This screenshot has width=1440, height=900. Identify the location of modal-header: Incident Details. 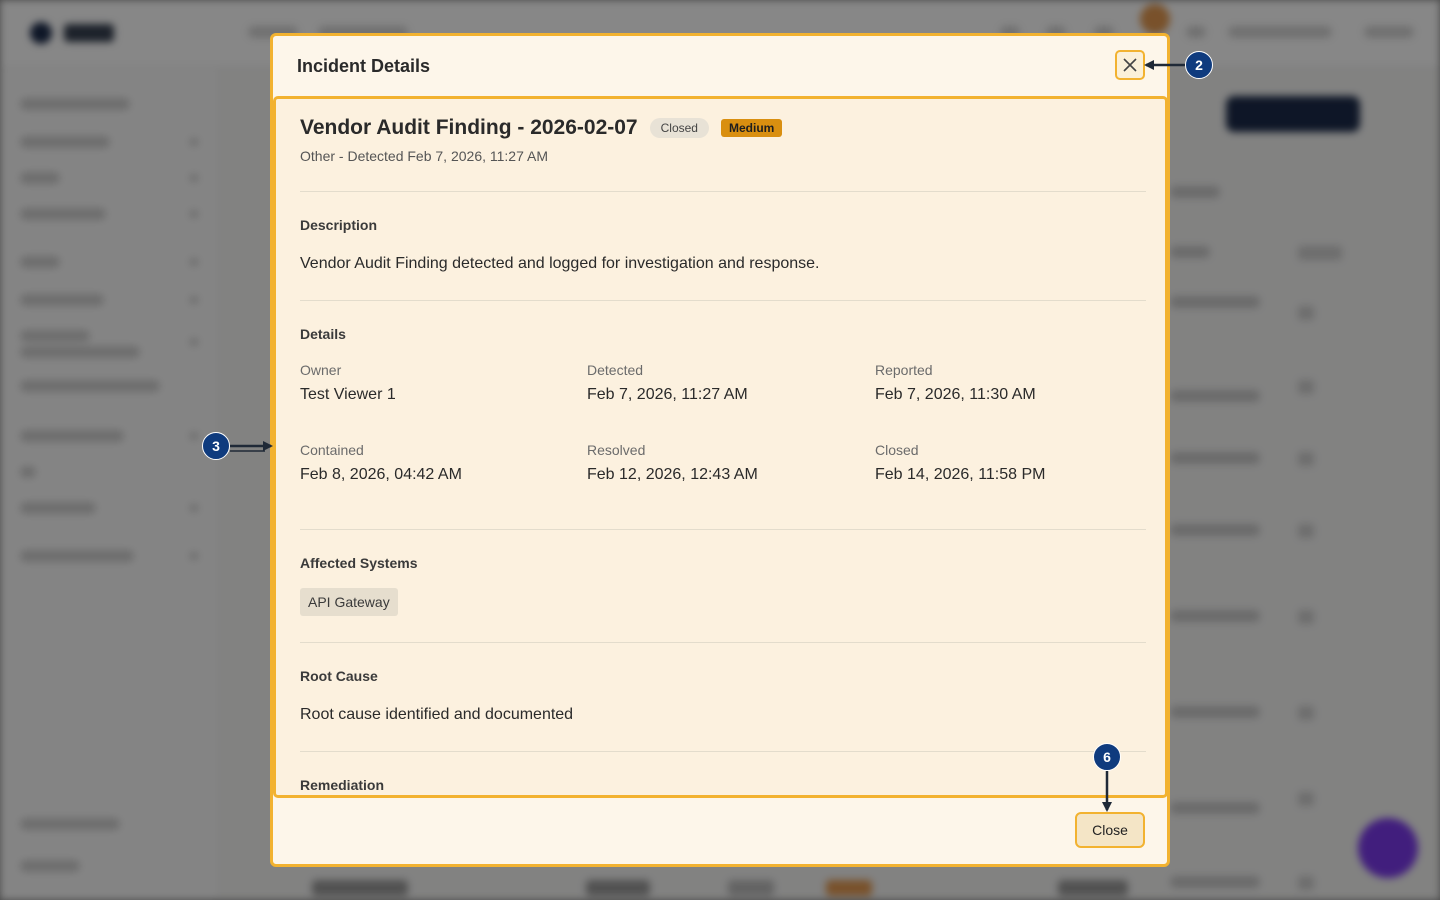
(720, 67).